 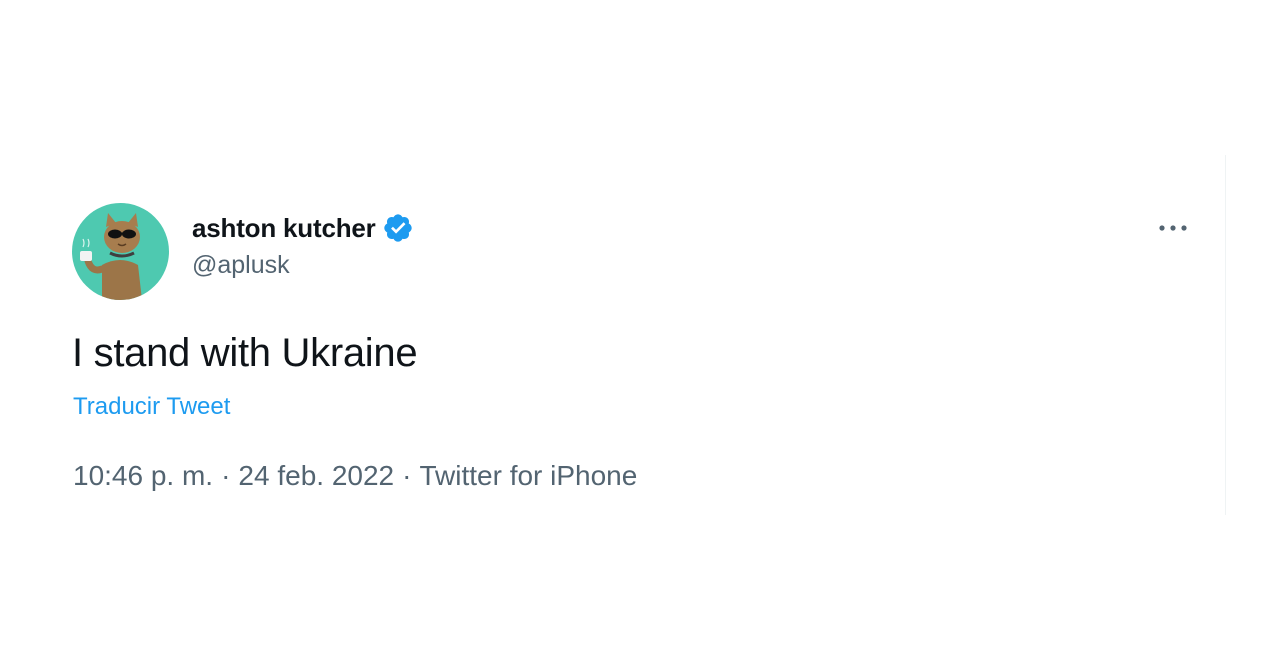 What do you see at coordinates (303, 245) in the screenshot?
I see `user-block: ashton kutcher @aplusk` at bounding box center [303, 245].